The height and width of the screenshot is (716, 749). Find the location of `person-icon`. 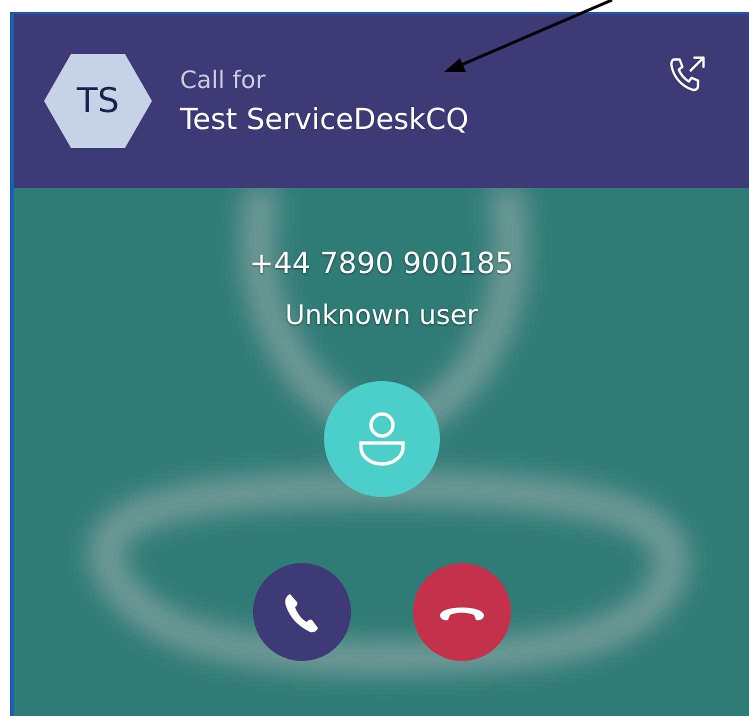

person-icon is located at coordinates (381, 439).